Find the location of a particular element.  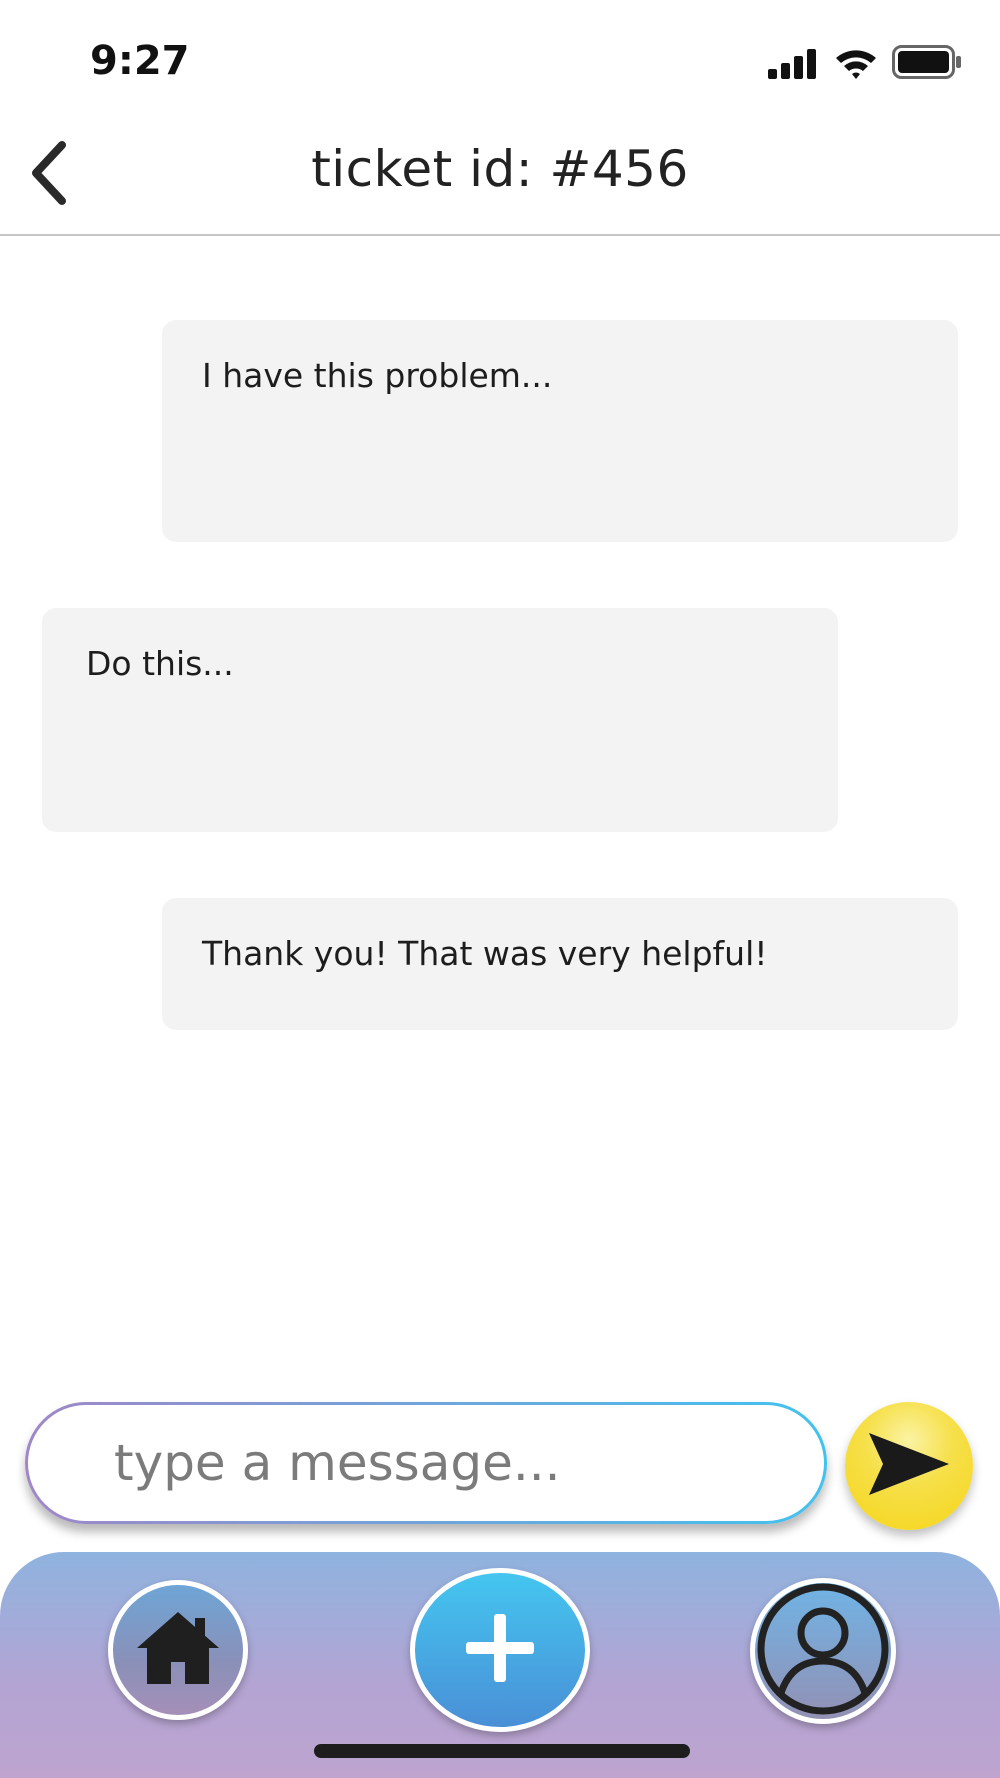

user-icon is located at coordinates (823, 1651).